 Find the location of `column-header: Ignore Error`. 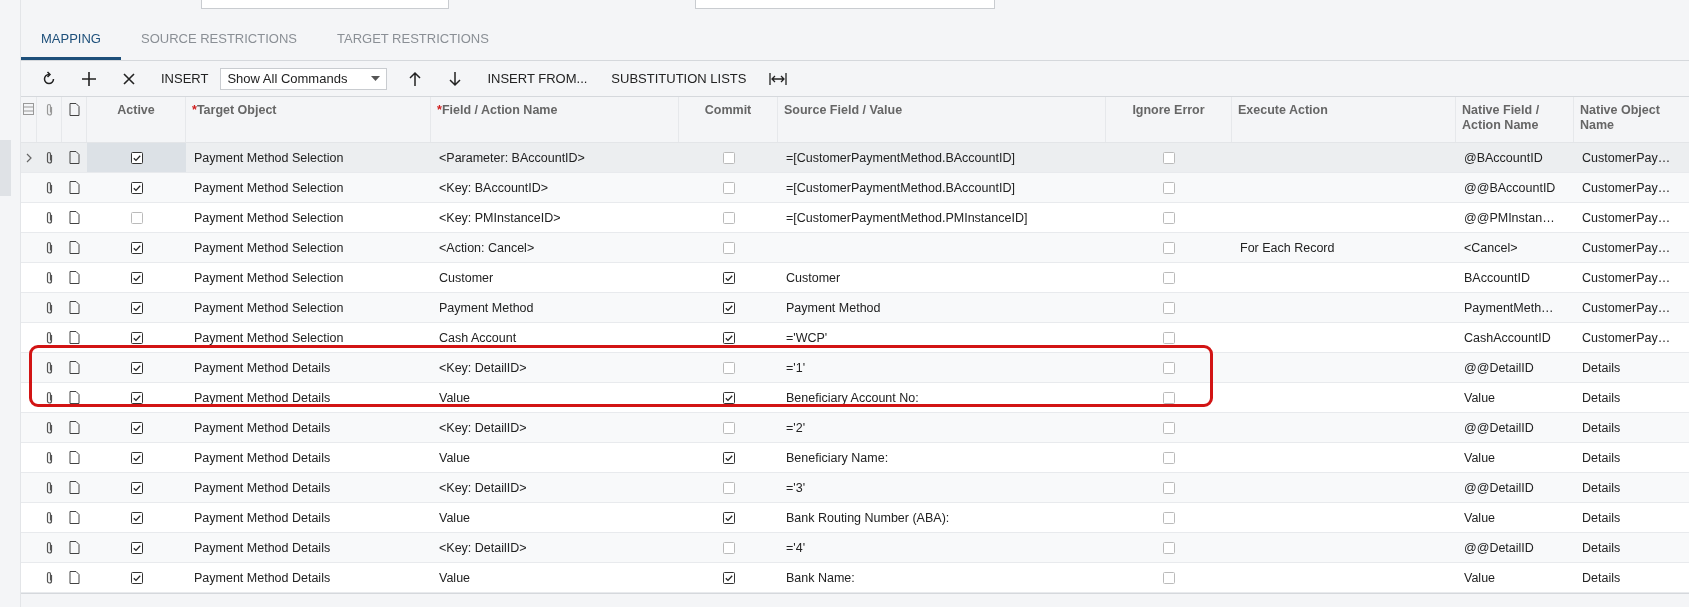

column-header: Ignore Error is located at coordinates (1169, 119).